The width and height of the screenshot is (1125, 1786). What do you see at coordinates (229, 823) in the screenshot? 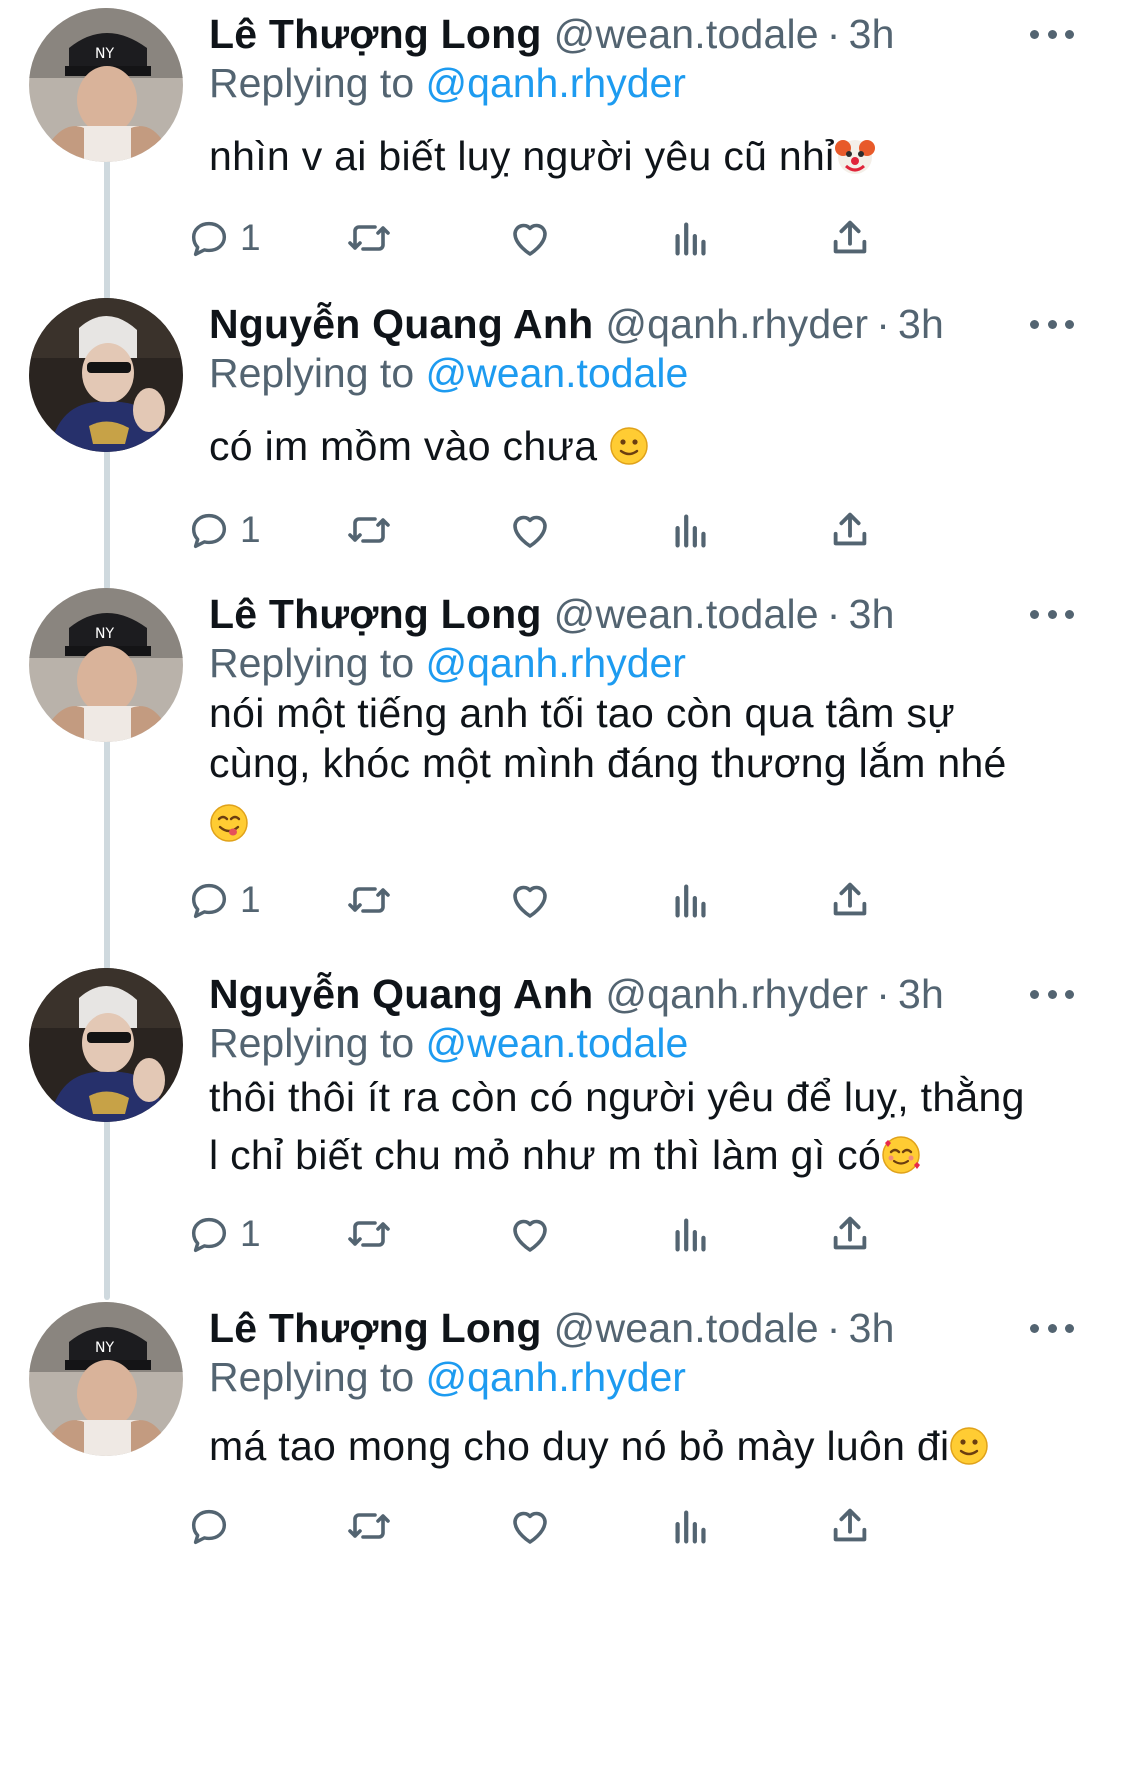
I see `face-savoring-food-emoji` at bounding box center [229, 823].